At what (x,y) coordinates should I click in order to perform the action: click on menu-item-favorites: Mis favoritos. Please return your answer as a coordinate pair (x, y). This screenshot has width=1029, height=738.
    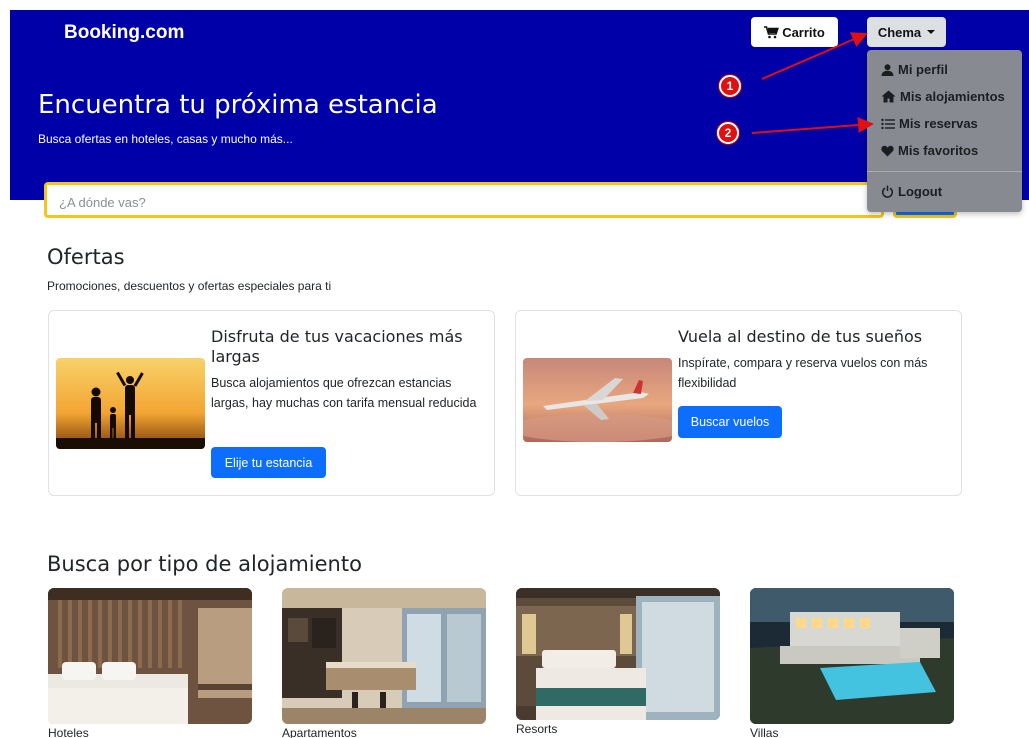
    Looking at the image, I should click on (929, 150).